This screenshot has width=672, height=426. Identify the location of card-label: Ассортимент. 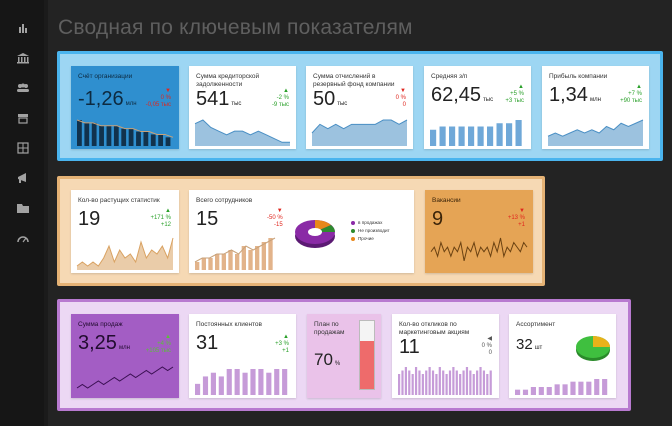
(536, 324).